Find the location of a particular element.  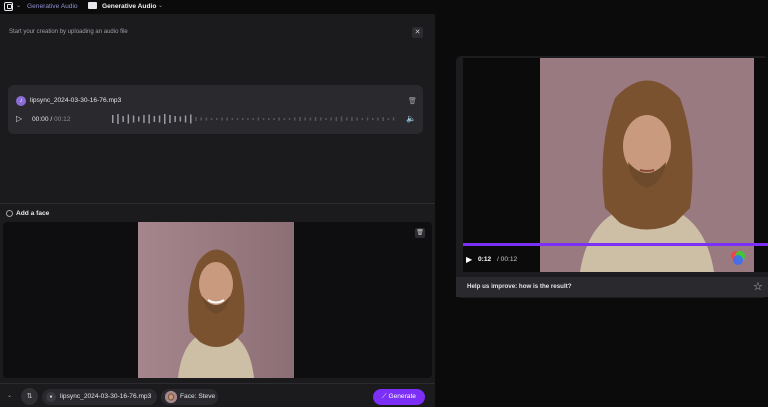

audio-waveform is located at coordinates (254, 119).